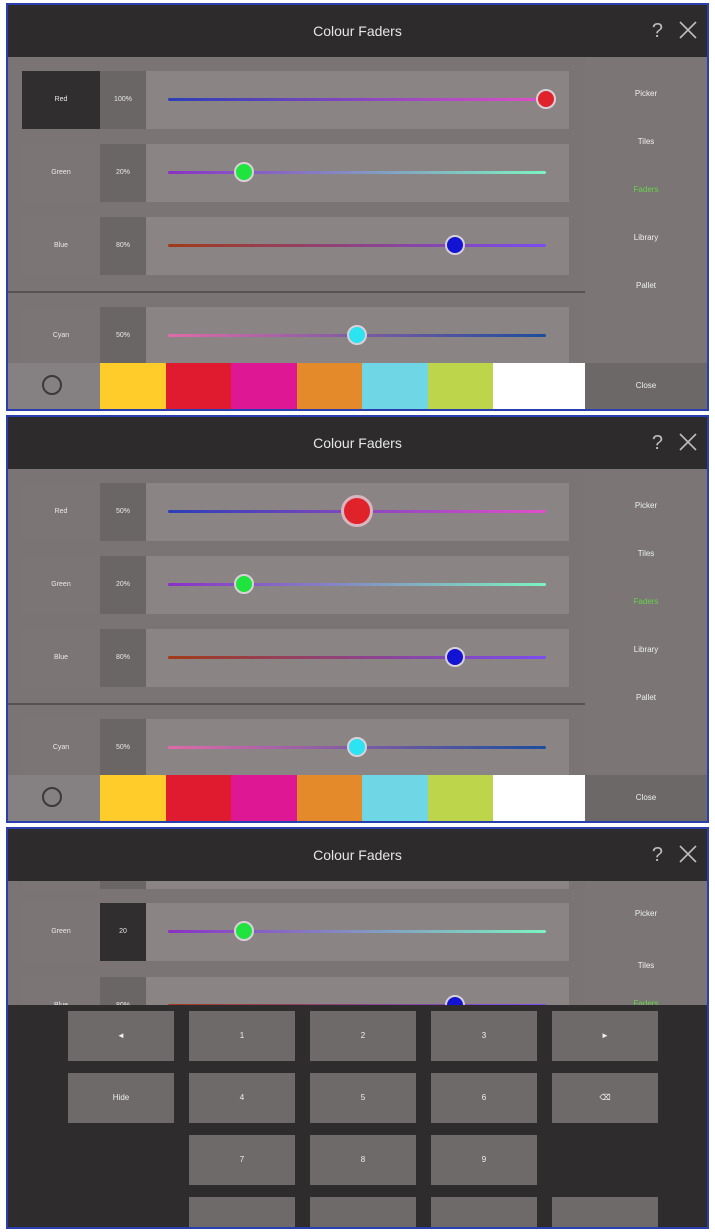  Describe the element at coordinates (242, 1036) in the screenshot. I see `key-1: 1` at that location.